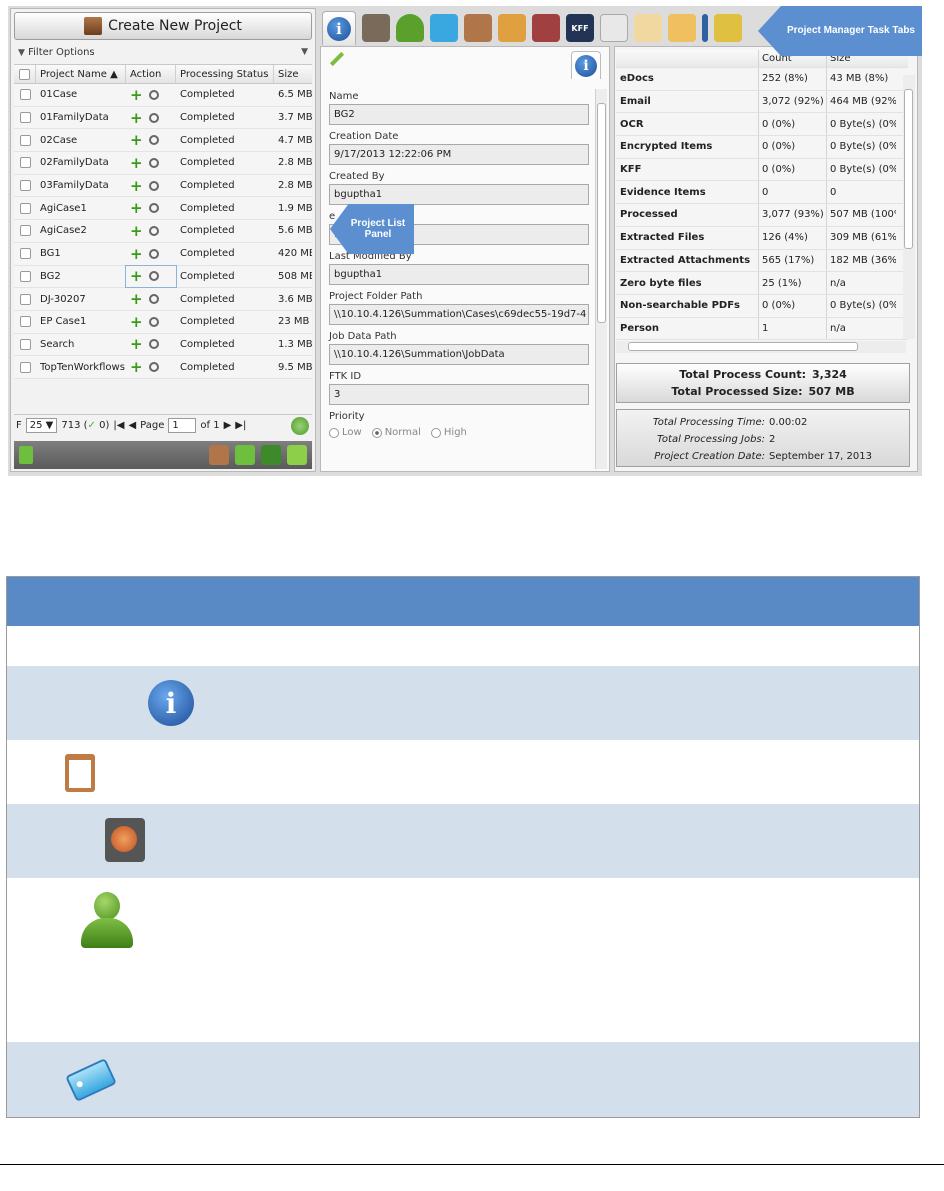 This screenshot has width=944, height=1191. What do you see at coordinates (163, 163) in the screenshot?
I see `table-row: 02FamilyData + Completed 2.8 MB` at bounding box center [163, 163].